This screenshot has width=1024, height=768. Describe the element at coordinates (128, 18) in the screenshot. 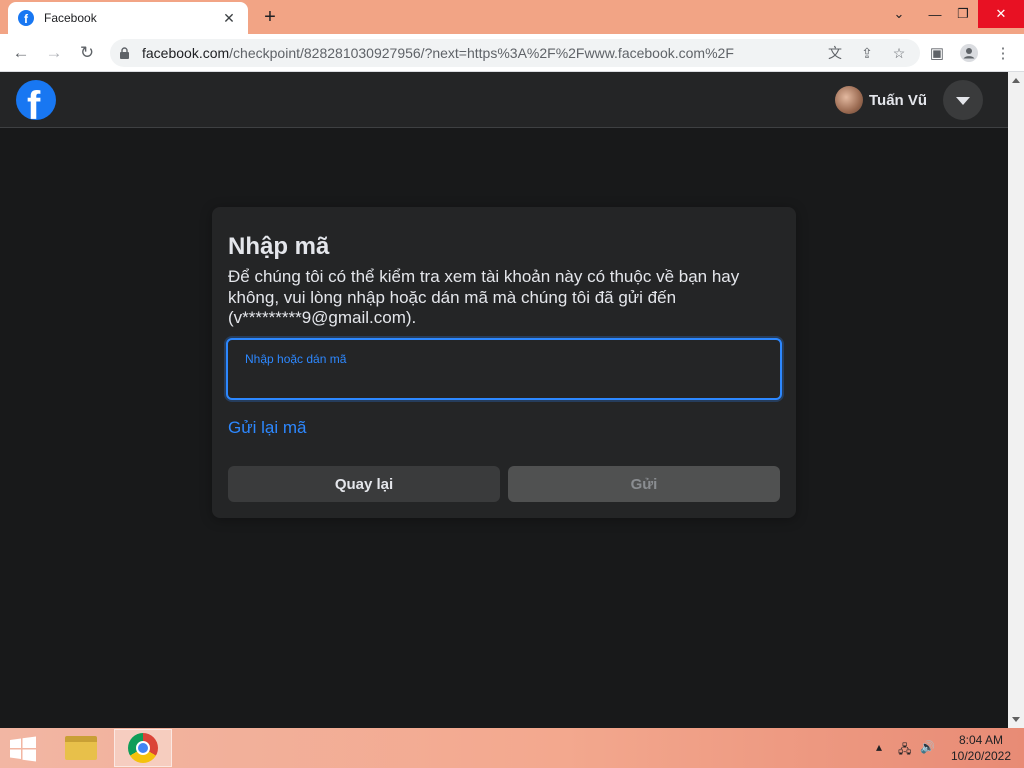

I see `browser-tab: f Facebook ✕` at that location.